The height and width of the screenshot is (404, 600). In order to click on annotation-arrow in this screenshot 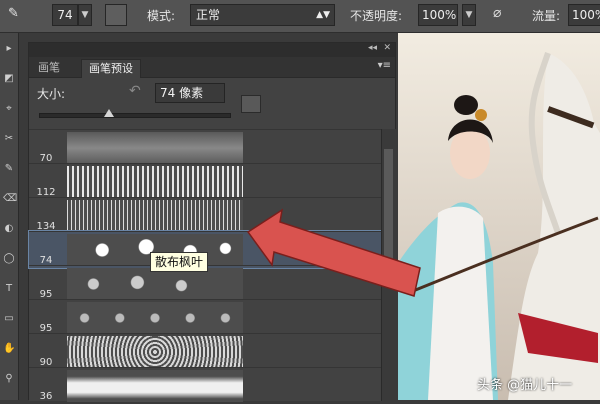, I will do `click(333, 252)`.